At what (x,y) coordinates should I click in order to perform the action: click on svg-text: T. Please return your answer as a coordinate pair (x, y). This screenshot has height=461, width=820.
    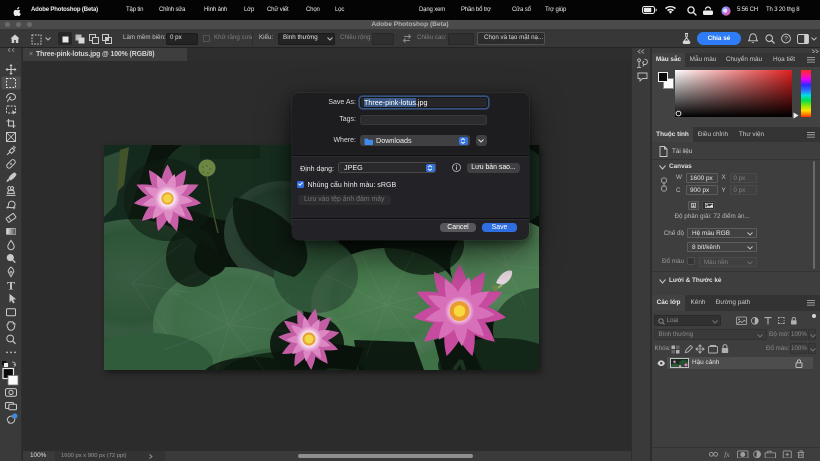
    Looking at the image, I should click on (11, 285).